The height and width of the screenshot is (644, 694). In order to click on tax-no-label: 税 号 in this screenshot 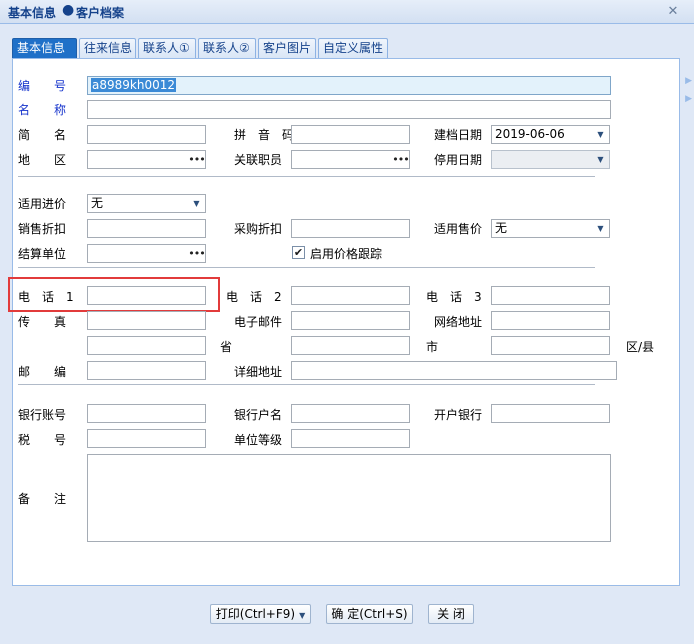, I will do `click(42, 440)`.